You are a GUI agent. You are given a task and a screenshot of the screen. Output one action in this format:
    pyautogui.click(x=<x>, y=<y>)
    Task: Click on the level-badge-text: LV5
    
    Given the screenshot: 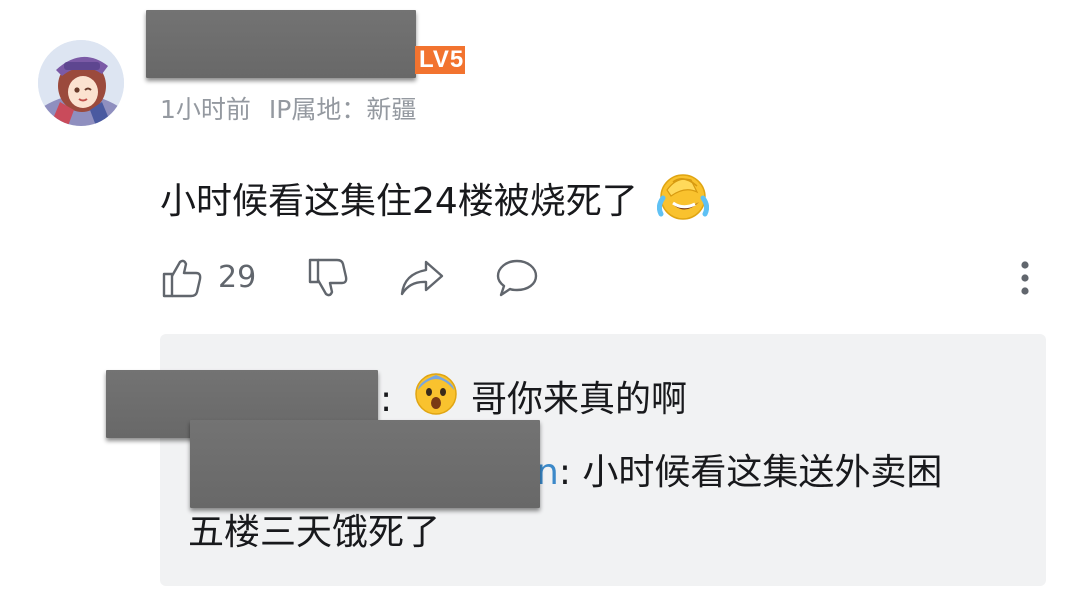 What is the action you would take?
    pyautogui.click(x=442, y=59)
    